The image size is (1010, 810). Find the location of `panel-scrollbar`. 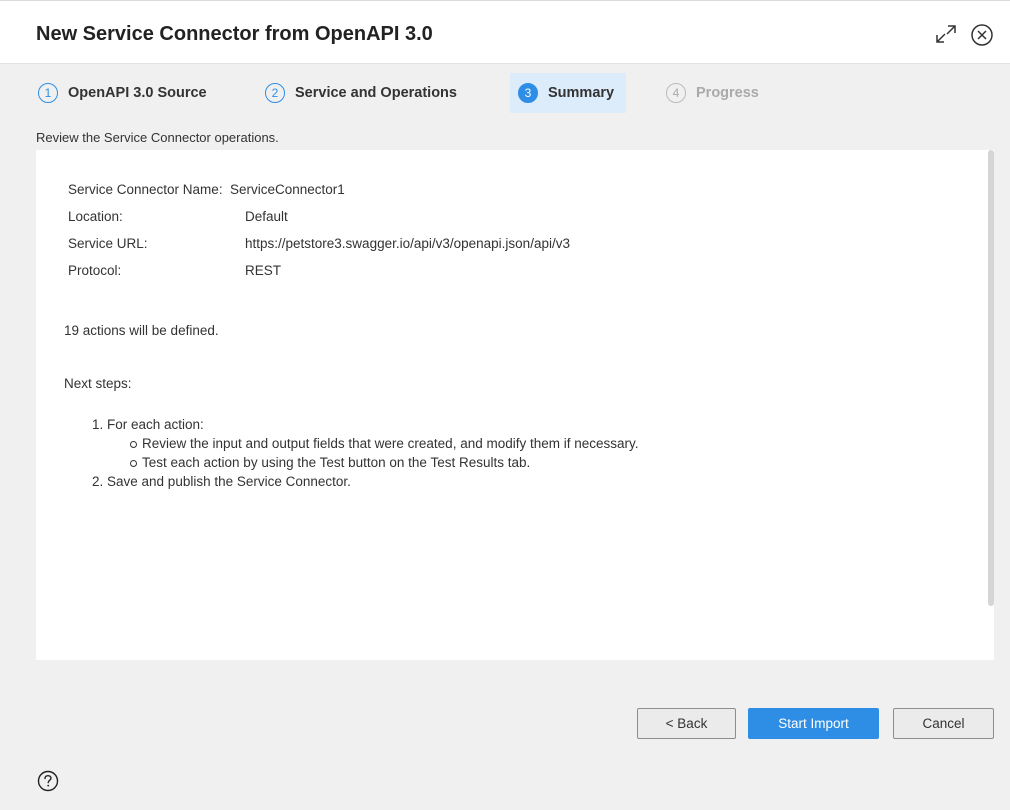

panel-scrollbar is located at coordinates (991, 378).